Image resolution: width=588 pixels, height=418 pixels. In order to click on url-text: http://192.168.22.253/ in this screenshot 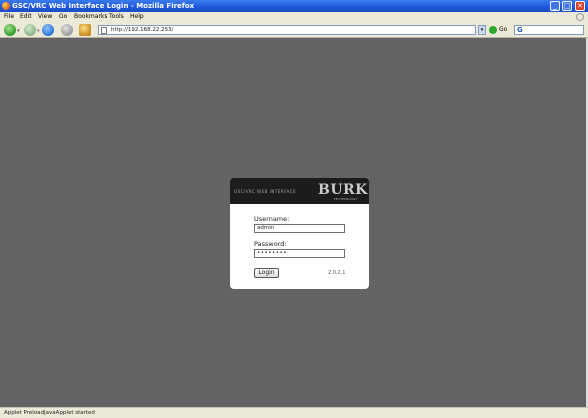, I will do `click(142, 30)`.